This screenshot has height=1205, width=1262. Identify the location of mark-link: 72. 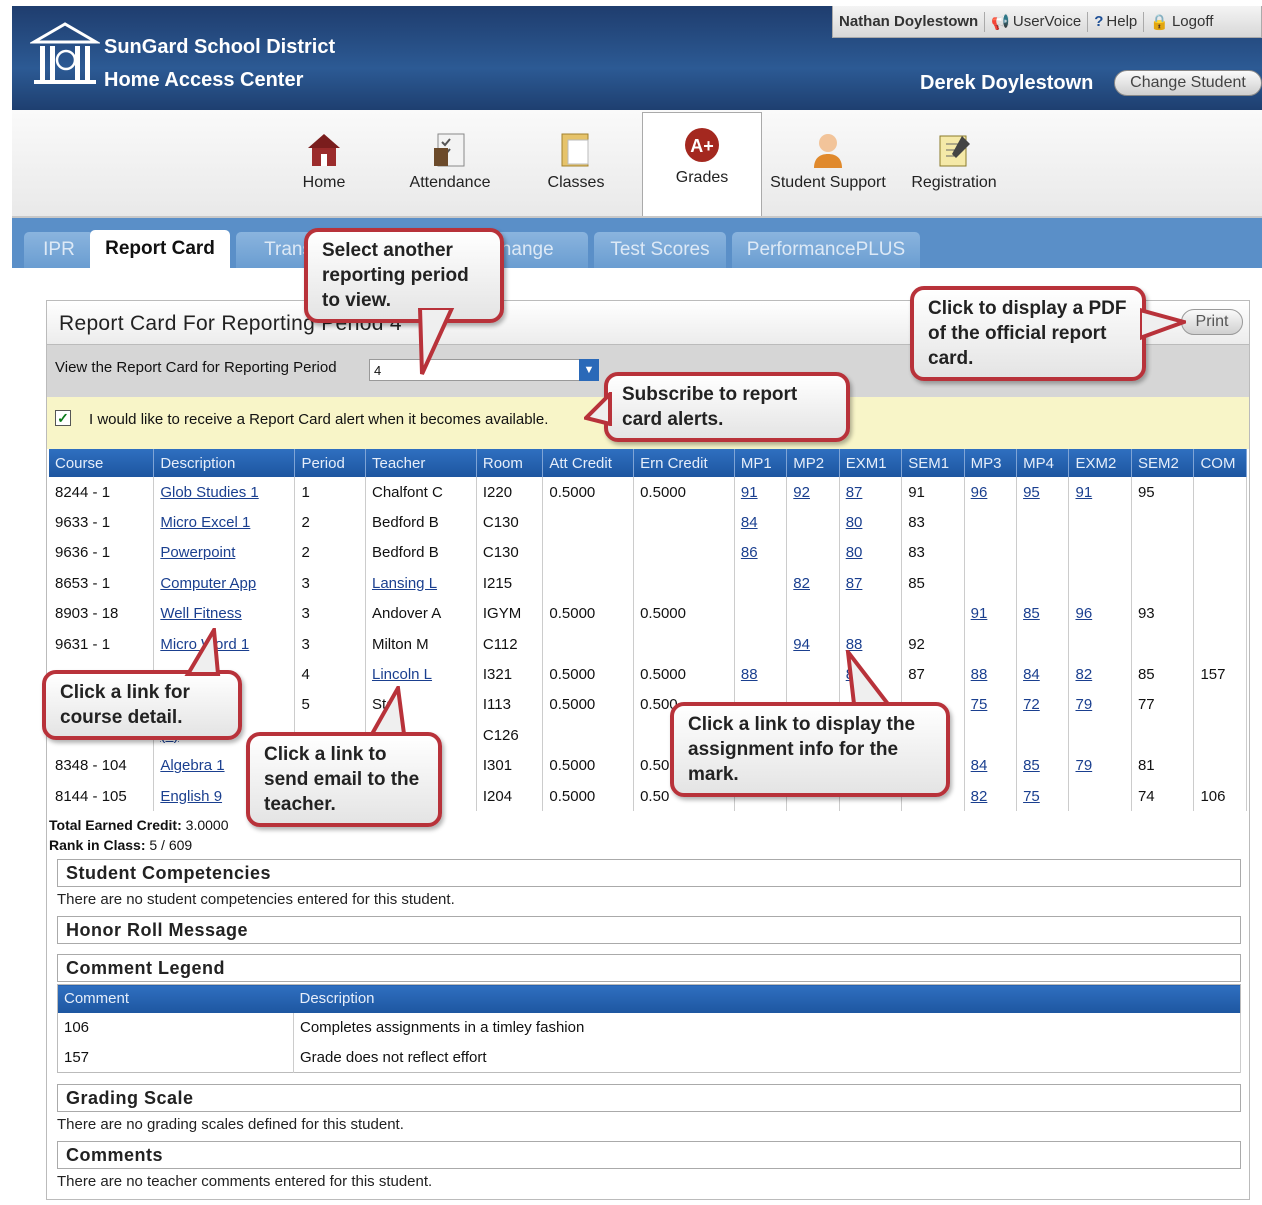
(1031, 704).